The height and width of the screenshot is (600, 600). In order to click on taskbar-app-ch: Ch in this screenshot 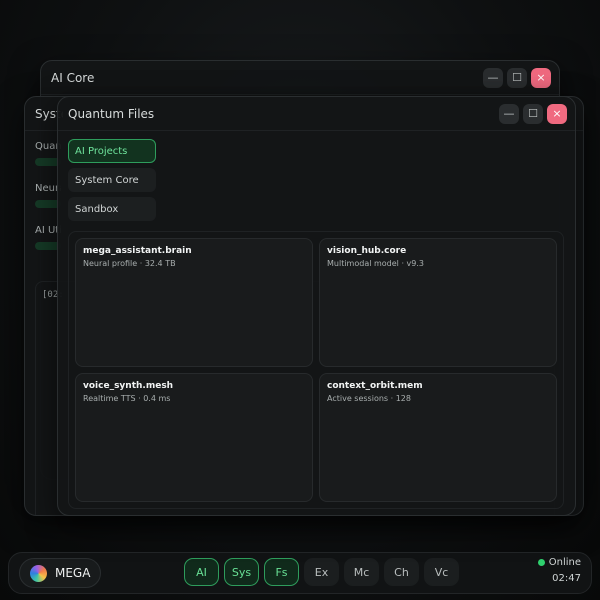, I will do `click(401, 572)`.